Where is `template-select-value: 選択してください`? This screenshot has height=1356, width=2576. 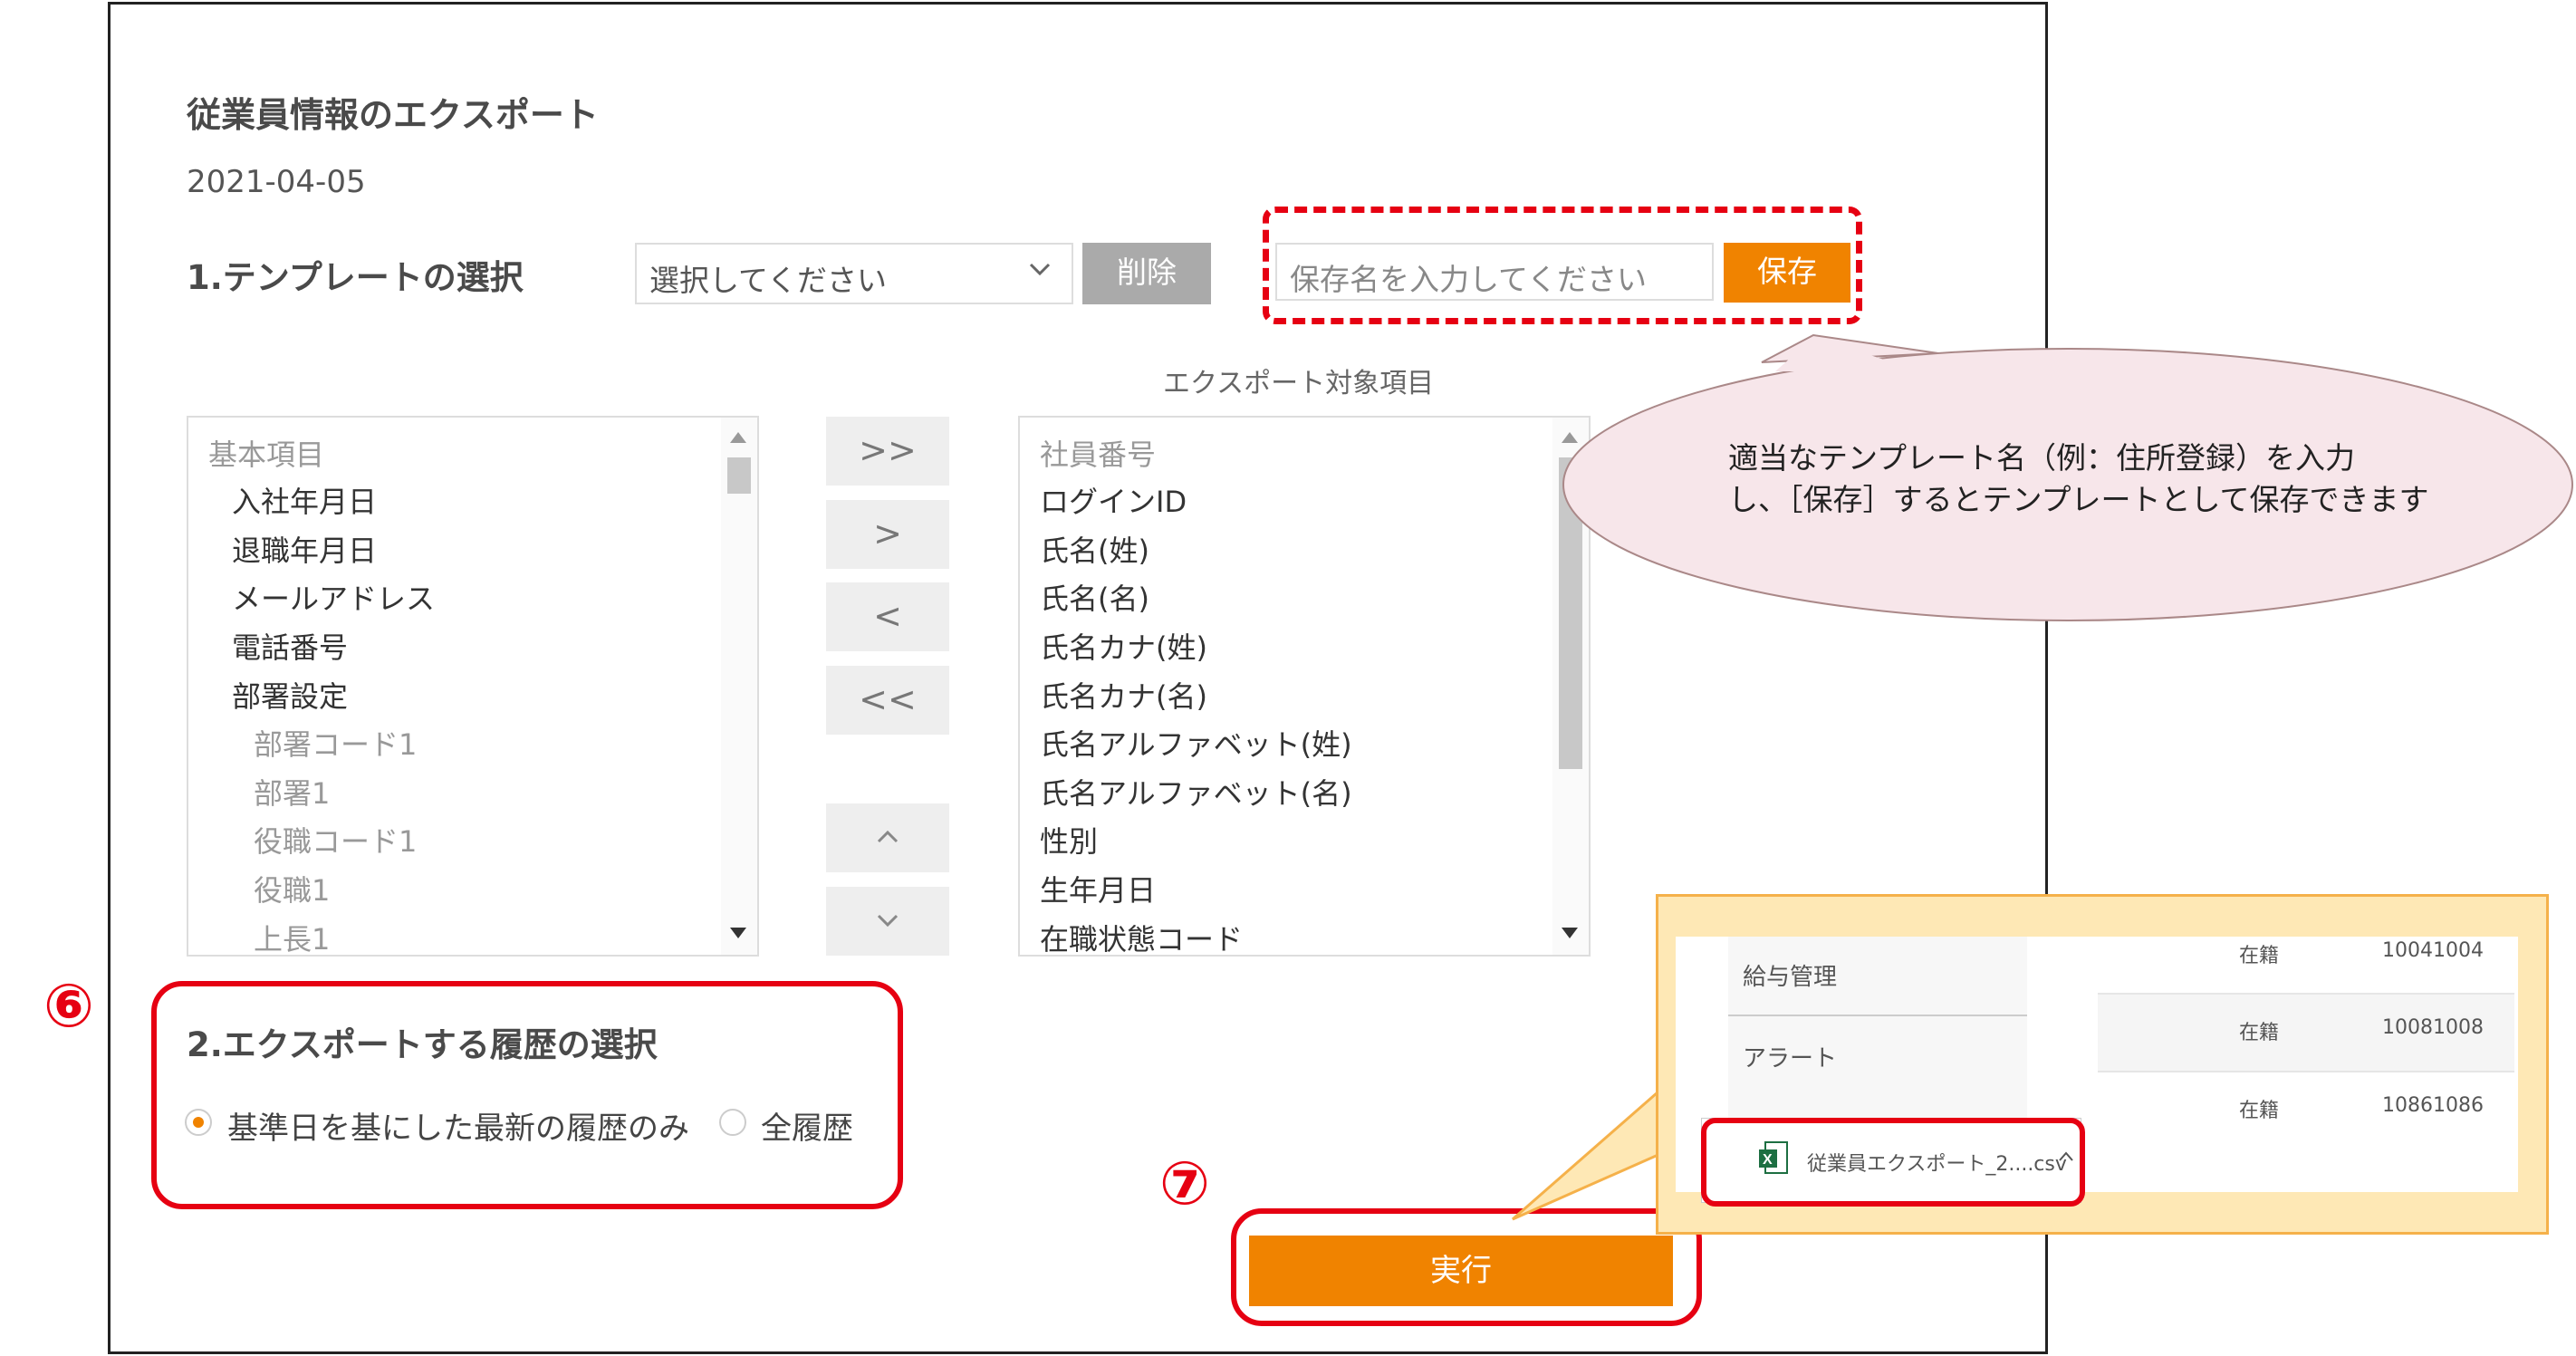 template-select-value: 選択してください is located at coordinates (768, 280).